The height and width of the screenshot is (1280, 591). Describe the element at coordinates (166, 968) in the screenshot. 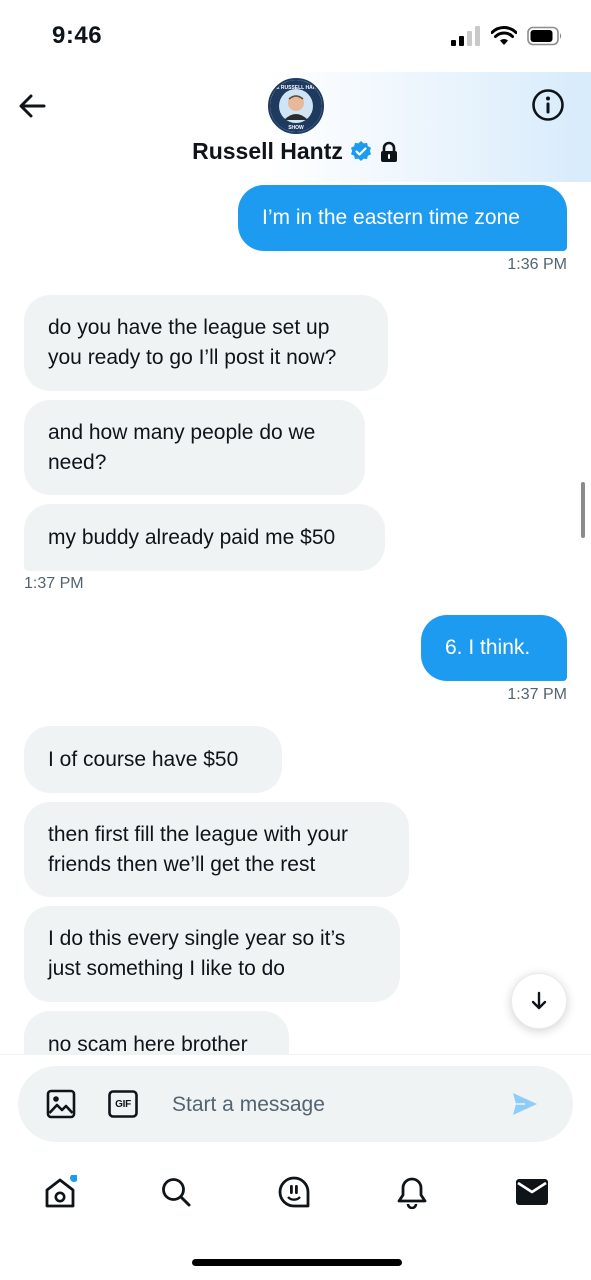

I see `message-text: just something I like to do` at that location.